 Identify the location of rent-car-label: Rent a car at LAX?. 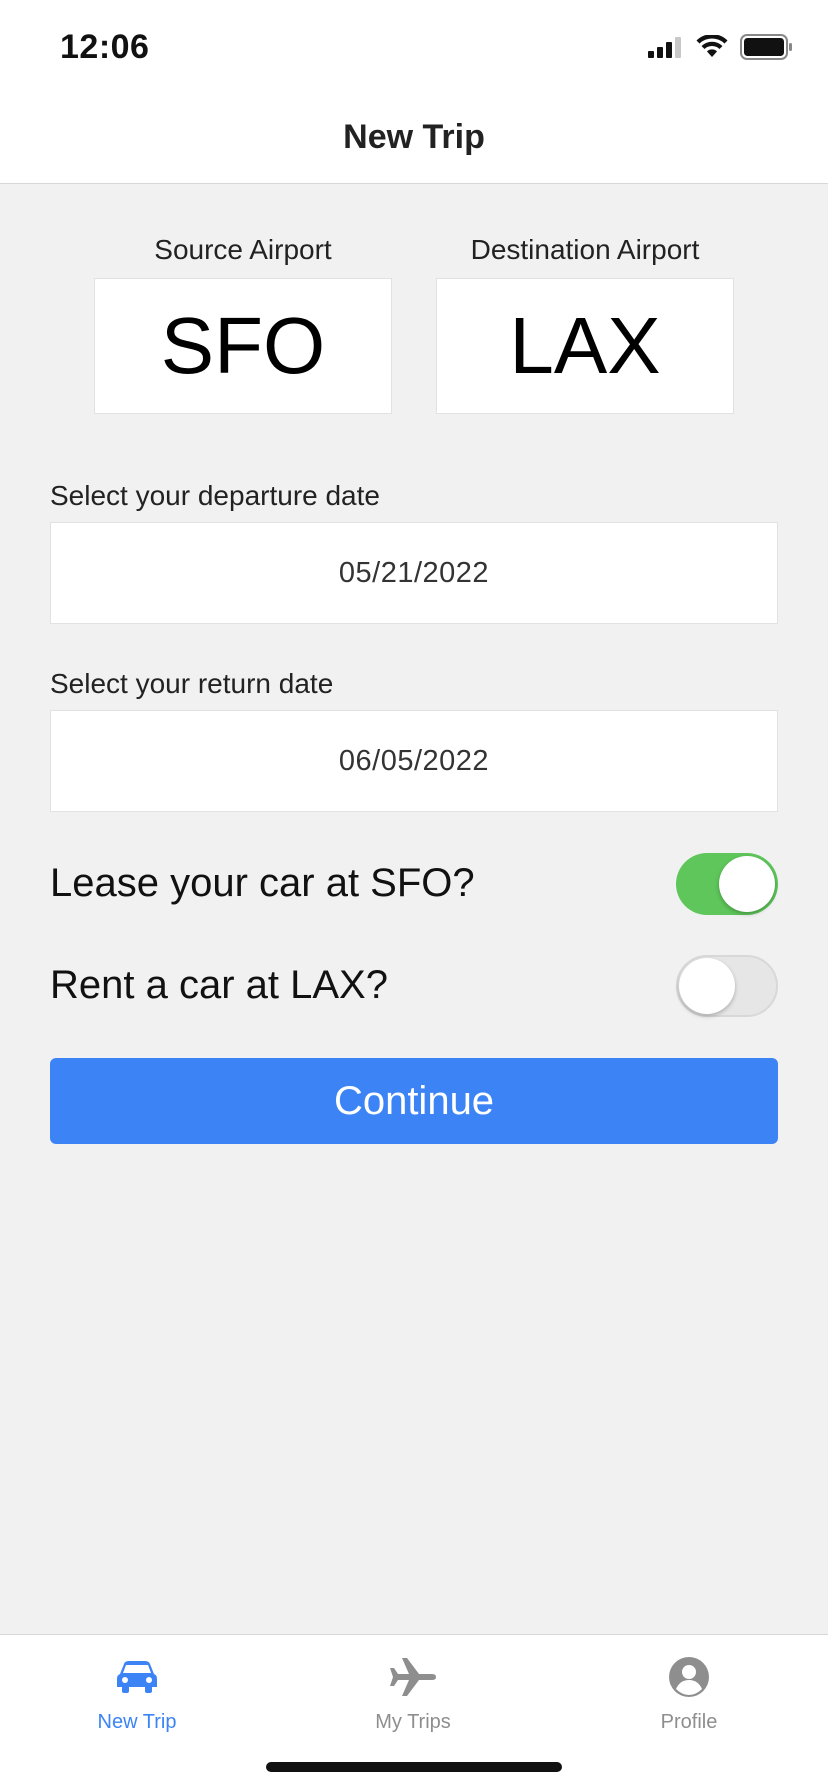
(219, 985).